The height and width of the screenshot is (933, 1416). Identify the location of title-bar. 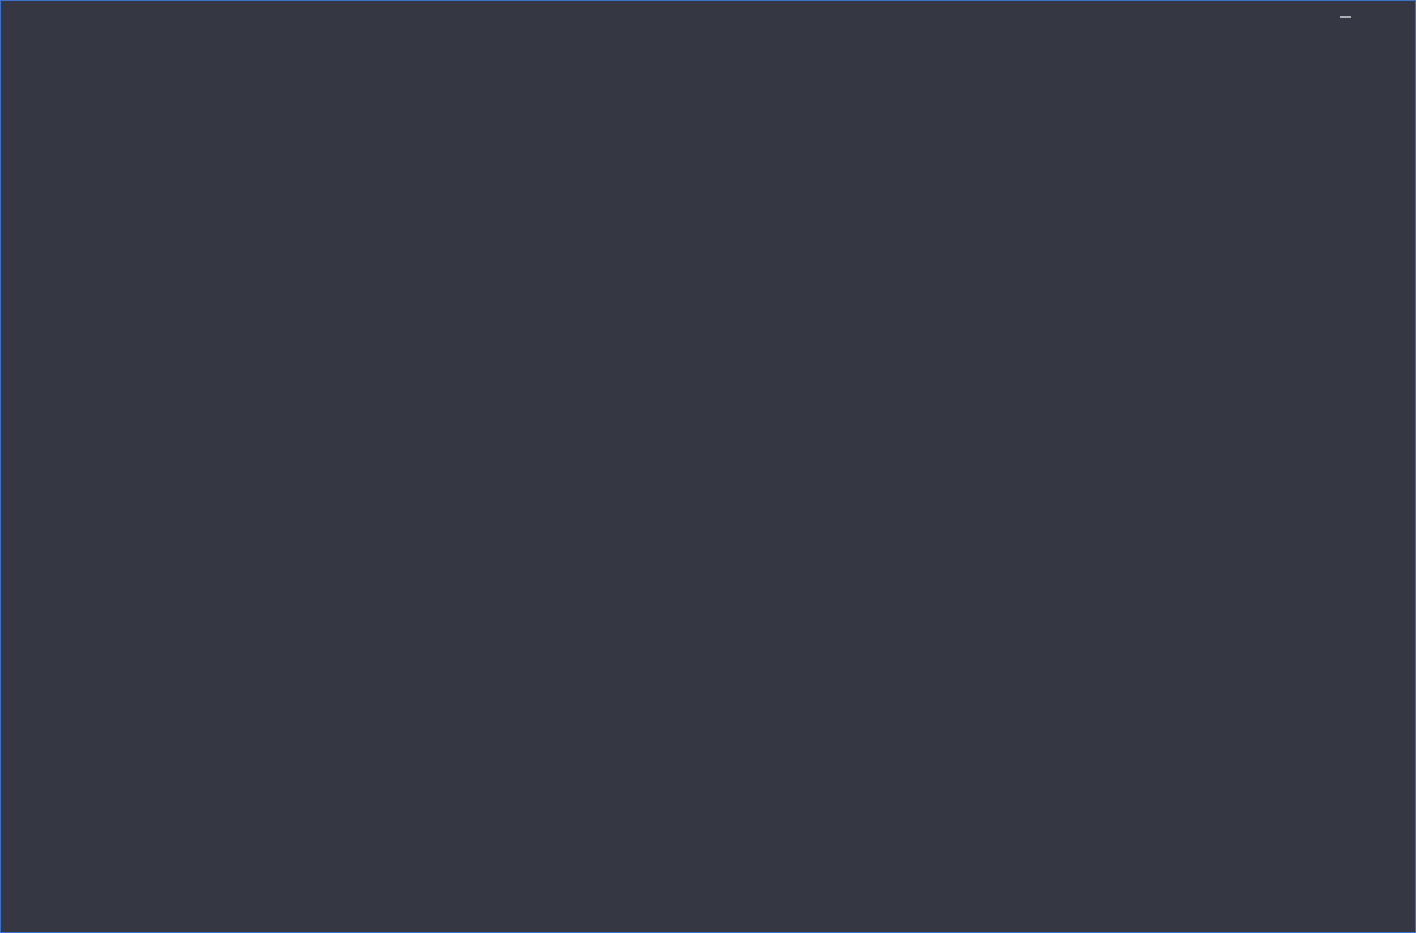
(708, 17).